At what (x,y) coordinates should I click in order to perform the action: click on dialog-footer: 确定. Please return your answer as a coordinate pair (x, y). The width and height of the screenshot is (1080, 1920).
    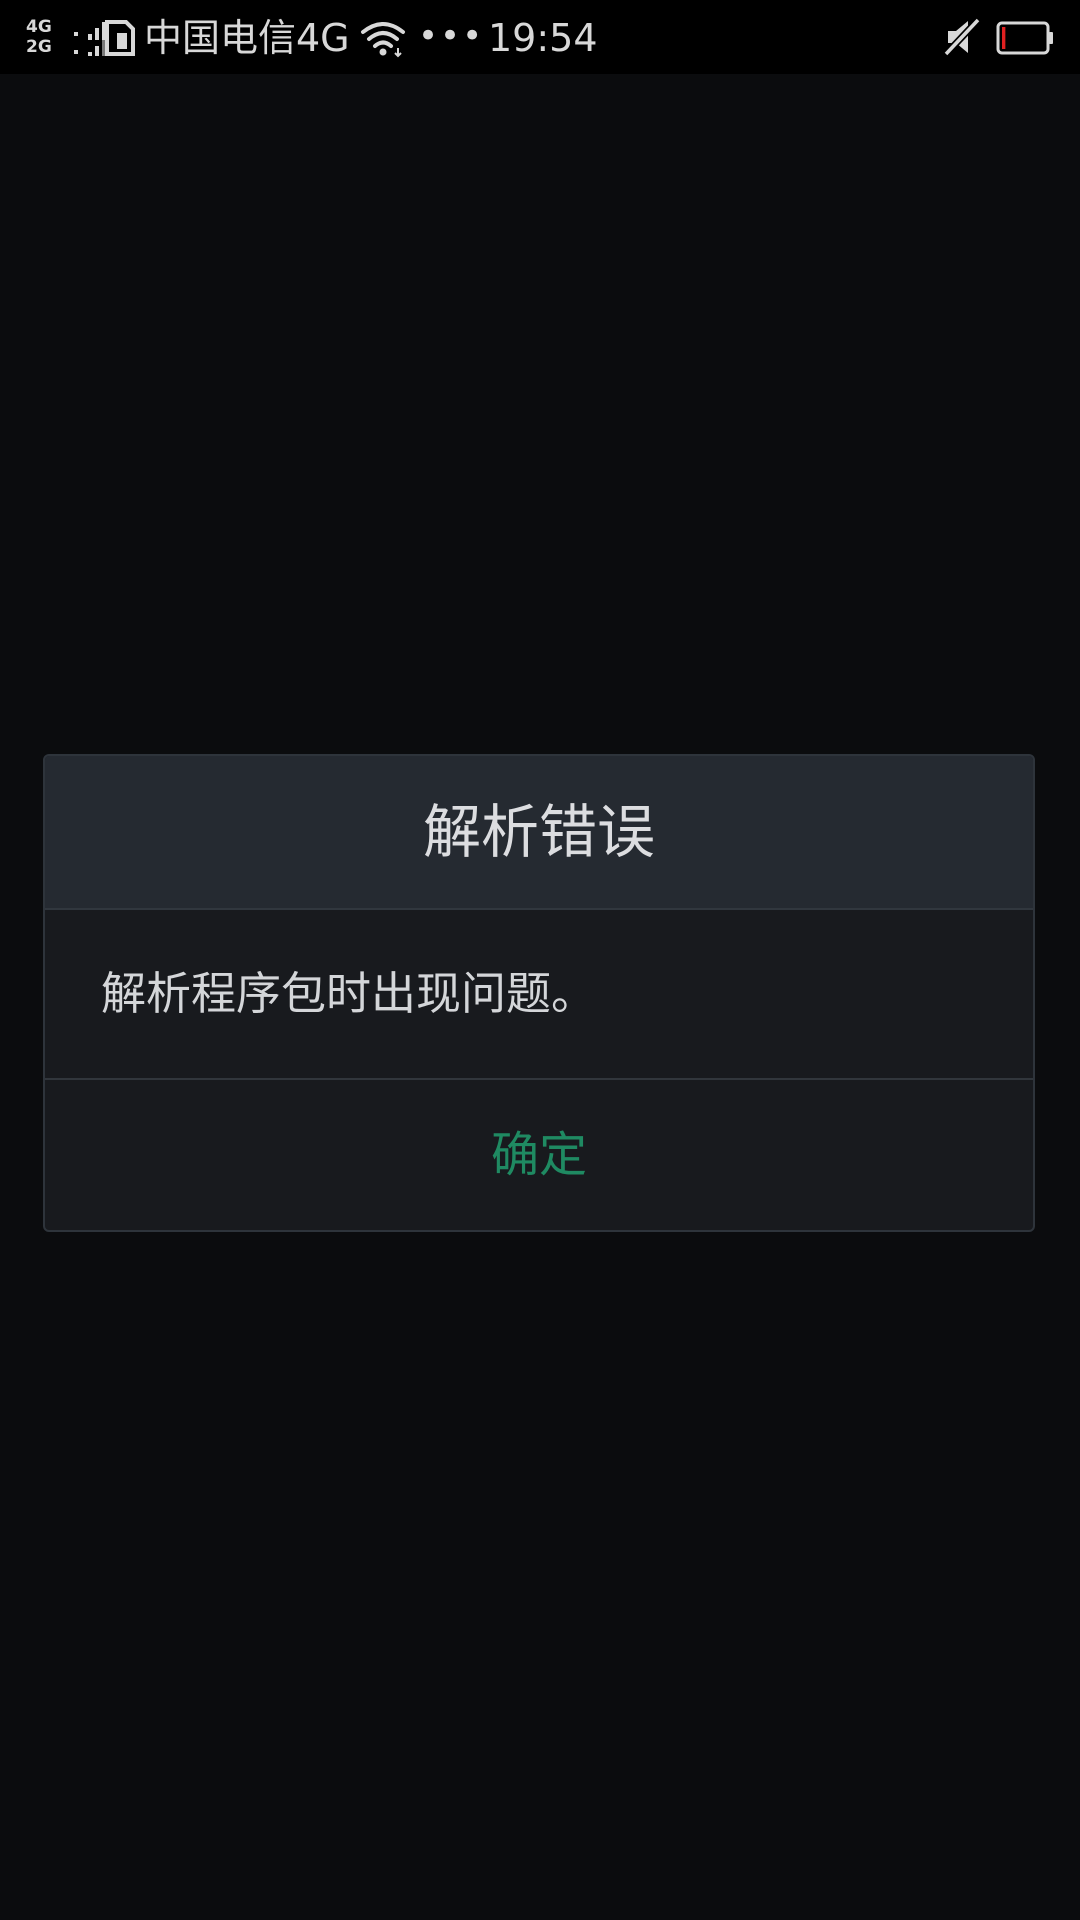
    Looking at the image, I should click on (539, 1155).